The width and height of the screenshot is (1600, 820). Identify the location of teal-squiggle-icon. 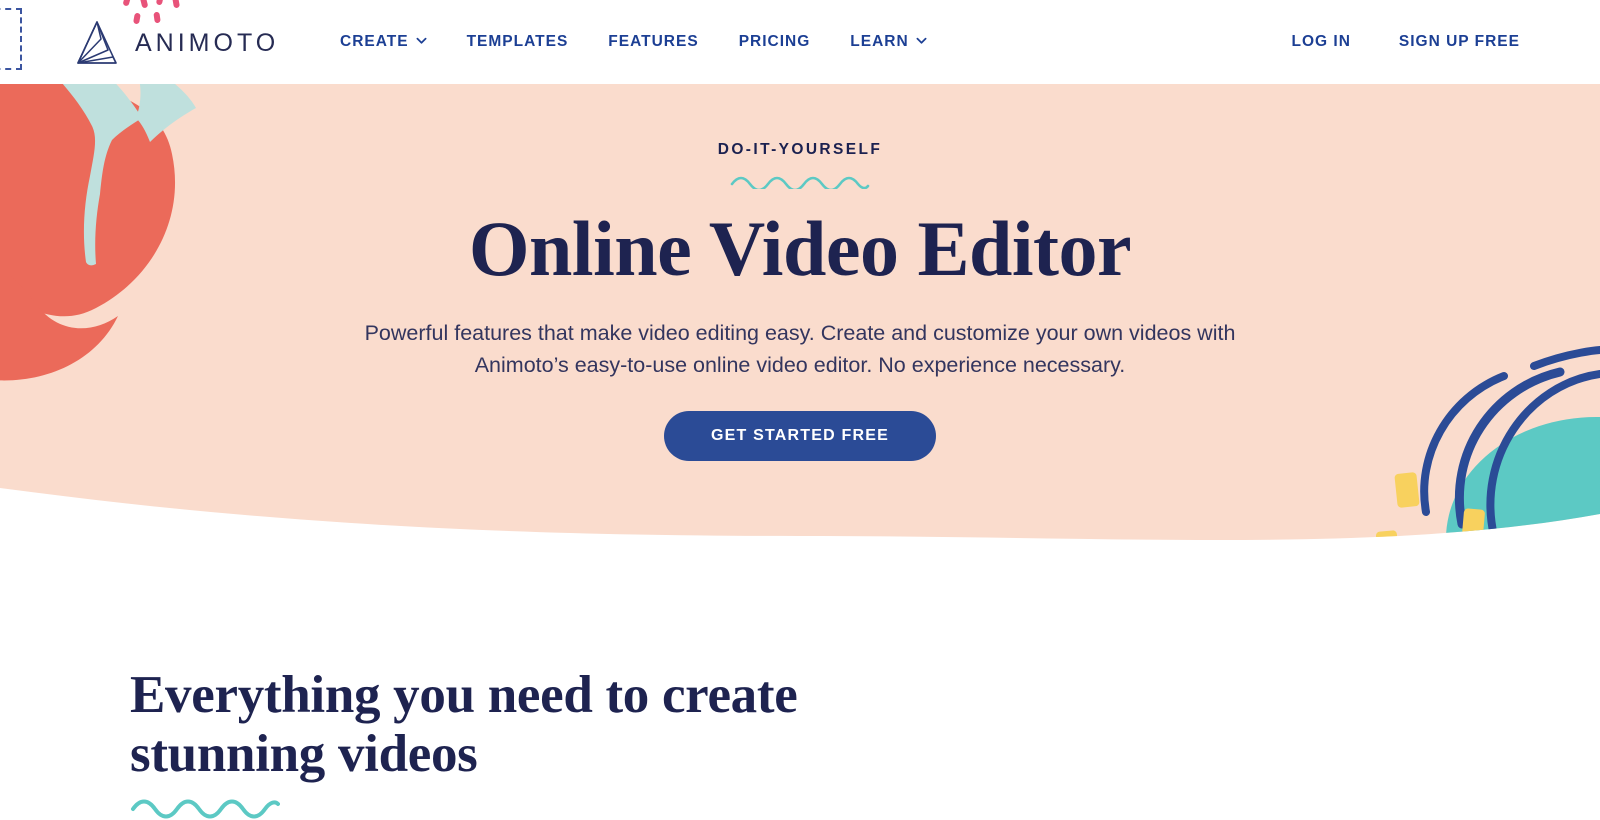
(800, 182).